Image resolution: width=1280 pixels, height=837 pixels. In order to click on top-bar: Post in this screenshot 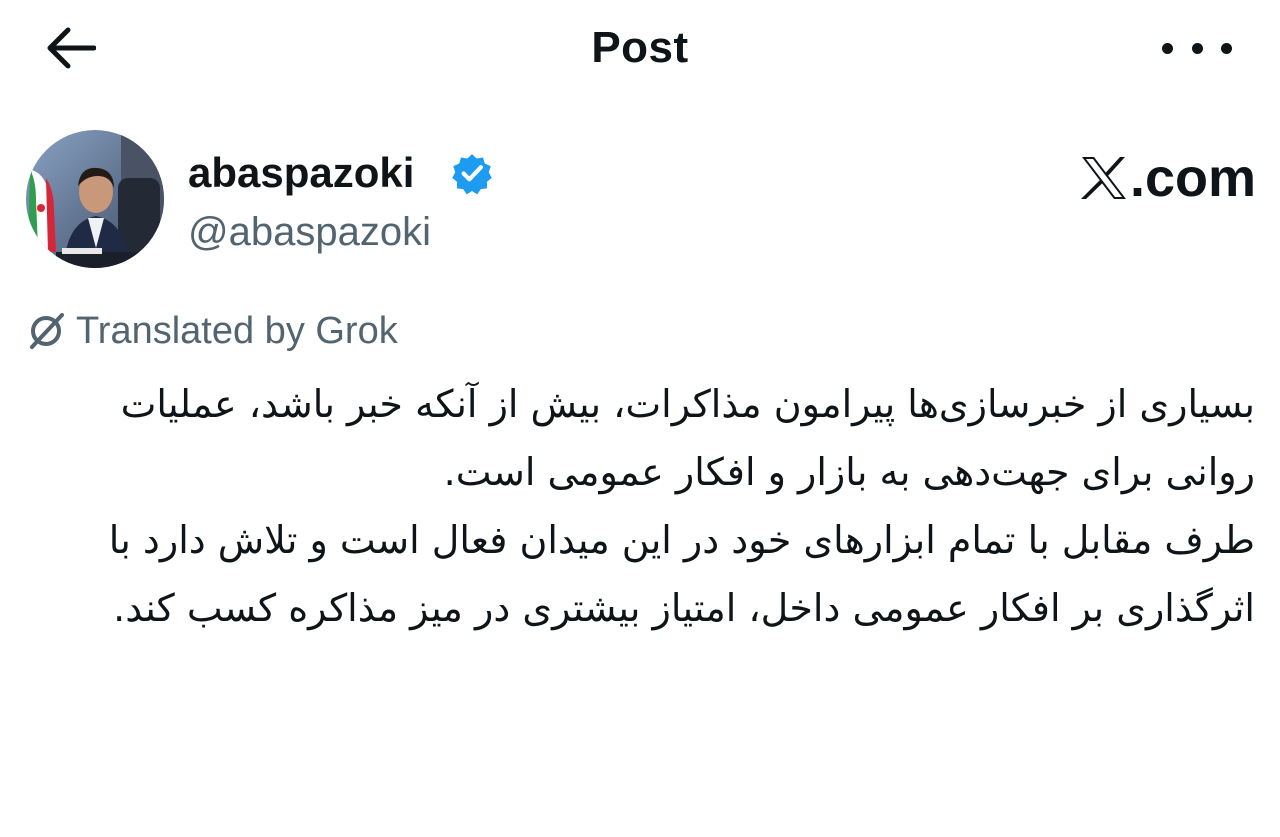, I will do `click(640, 50)`.